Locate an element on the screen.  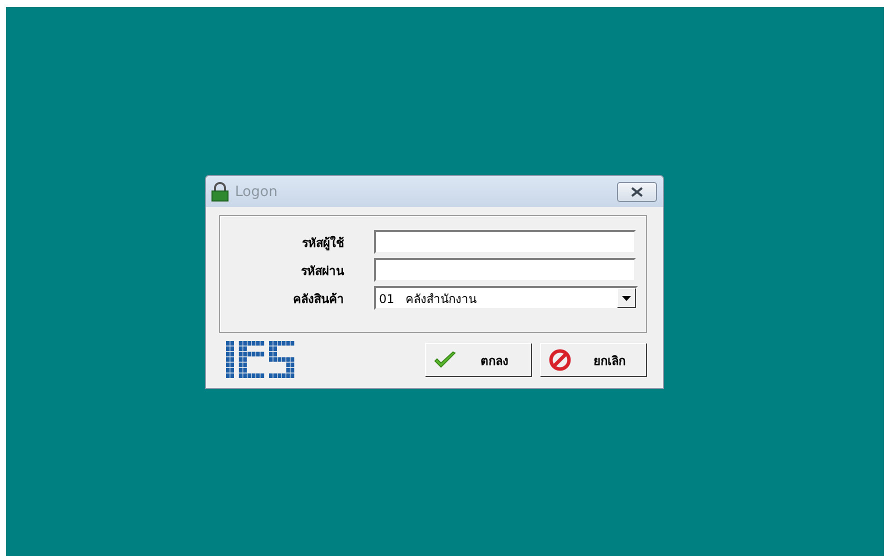
dropdown-arrow-button is located at coordinates (626, 298).